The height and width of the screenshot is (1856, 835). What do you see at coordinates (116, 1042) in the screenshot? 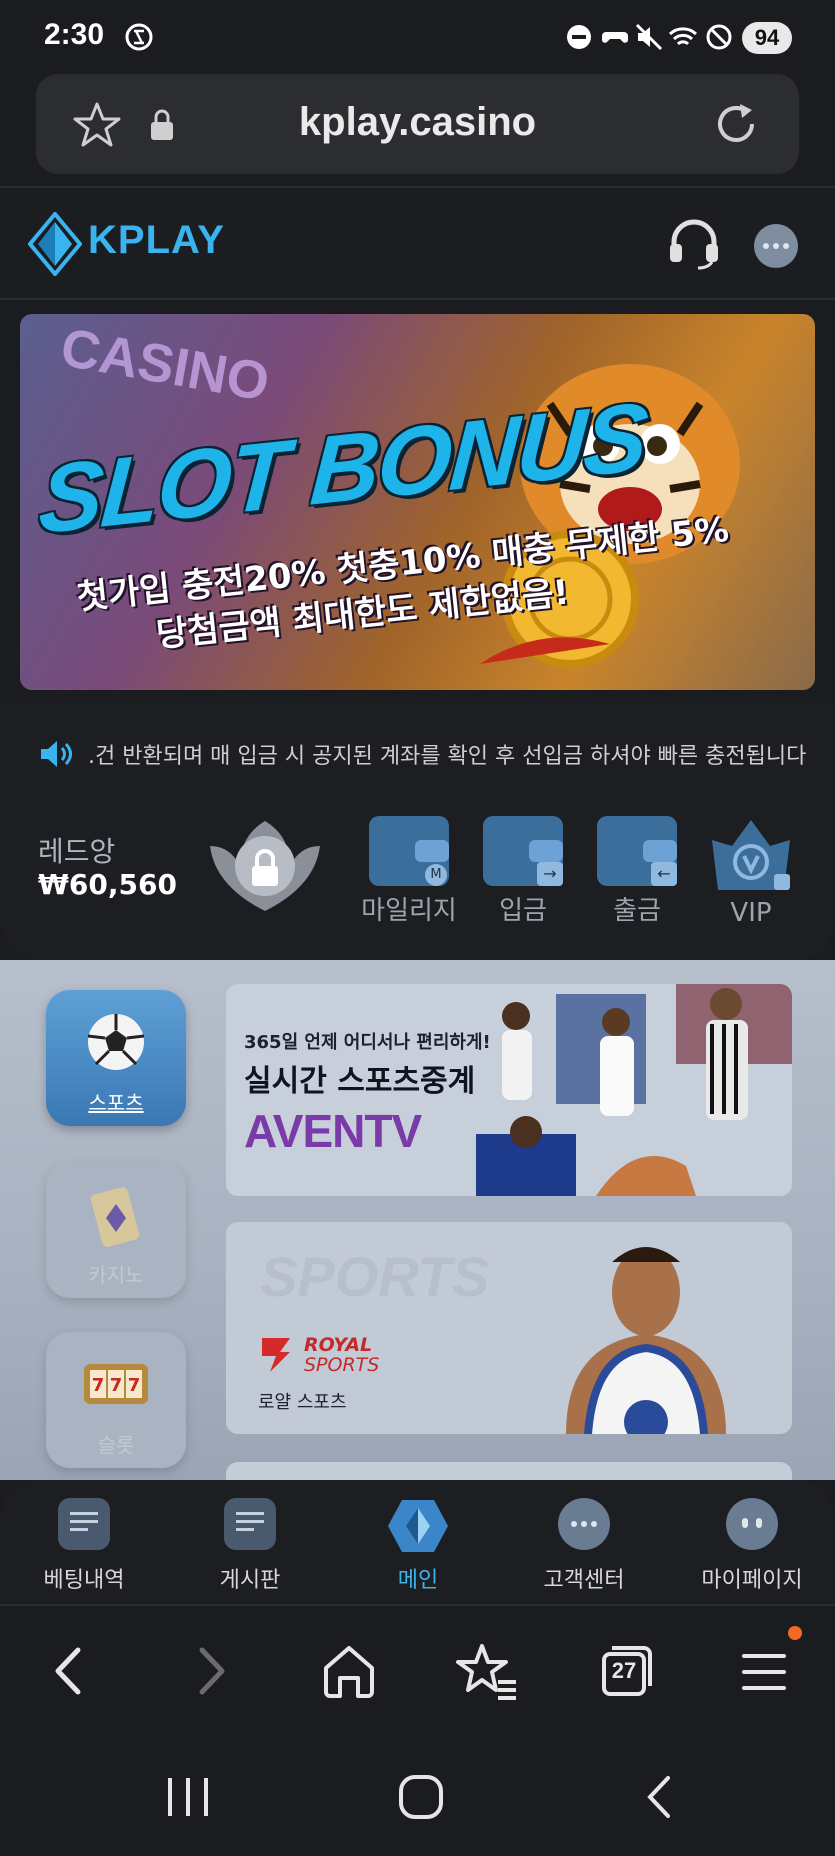
I see `soccer-ball-icon` at bounding box center [116, 1042].